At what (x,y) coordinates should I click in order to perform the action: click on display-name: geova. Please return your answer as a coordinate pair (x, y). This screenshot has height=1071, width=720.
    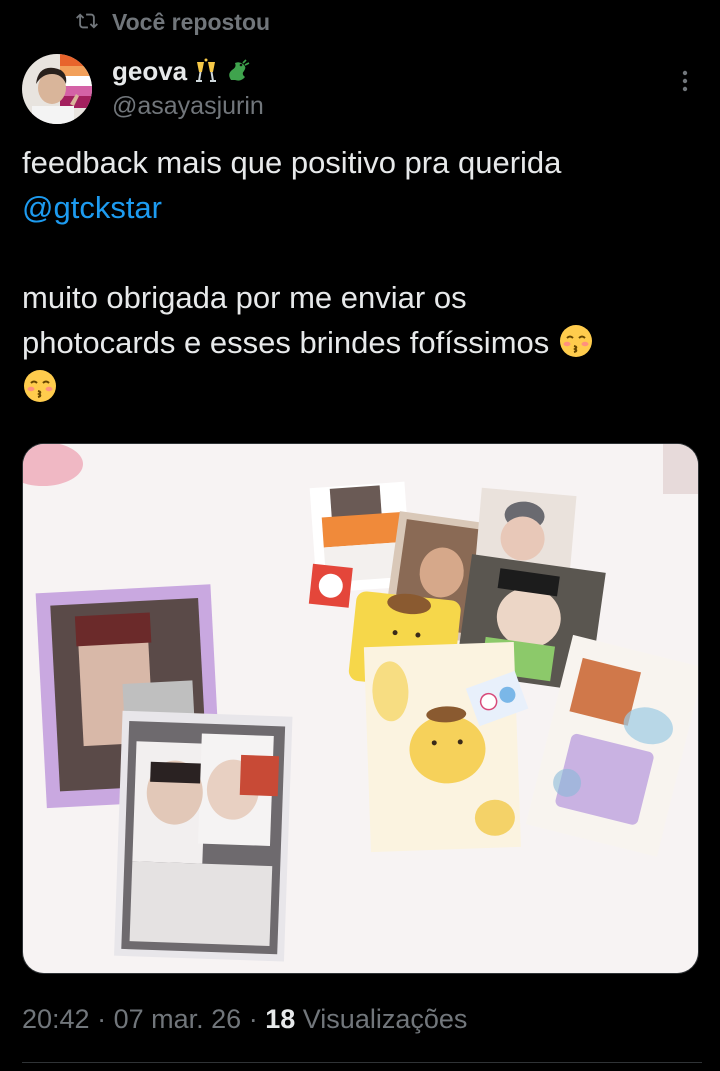
    Looking at the image, I should click on (149, 71).